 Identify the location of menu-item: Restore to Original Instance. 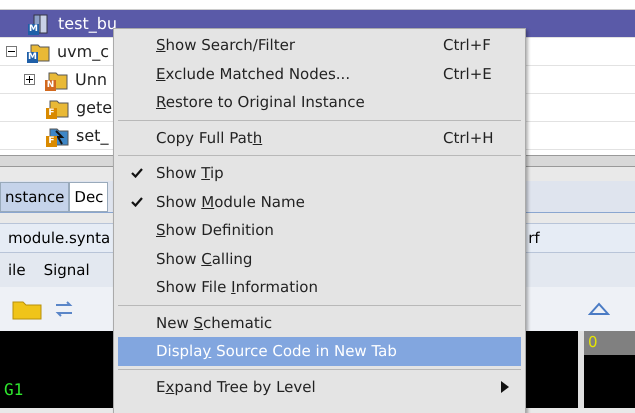
(319, 102).